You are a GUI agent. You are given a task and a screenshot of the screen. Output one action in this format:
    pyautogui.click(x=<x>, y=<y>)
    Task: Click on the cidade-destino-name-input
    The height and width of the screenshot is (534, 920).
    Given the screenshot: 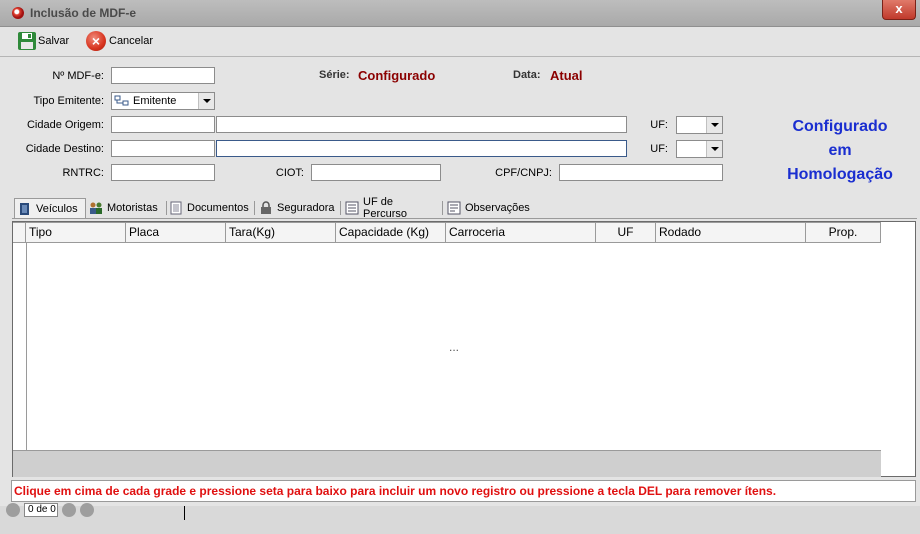 What is the action you would take?
    pyautogui.click(x=421, y=148)
    